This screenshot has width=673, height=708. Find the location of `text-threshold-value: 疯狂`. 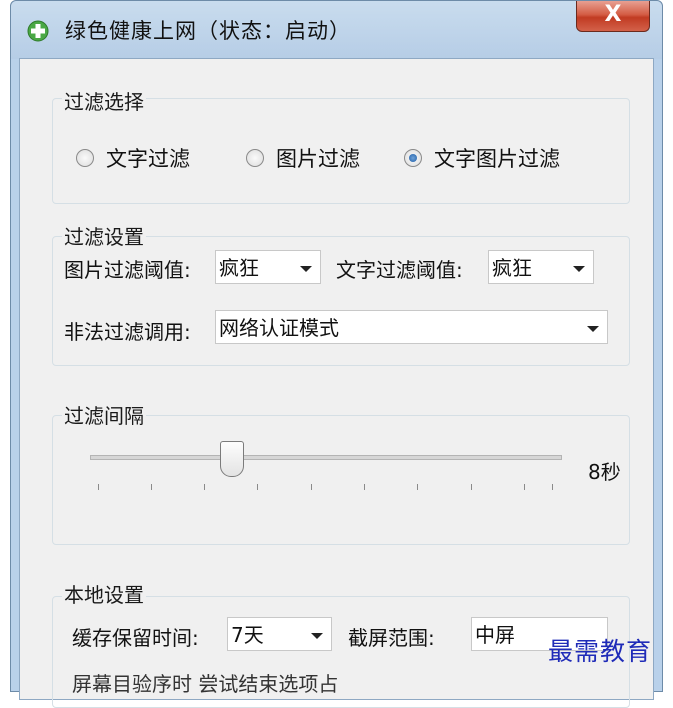

text-threshold-value: 疯狂 is located at coordinates (512, 268).